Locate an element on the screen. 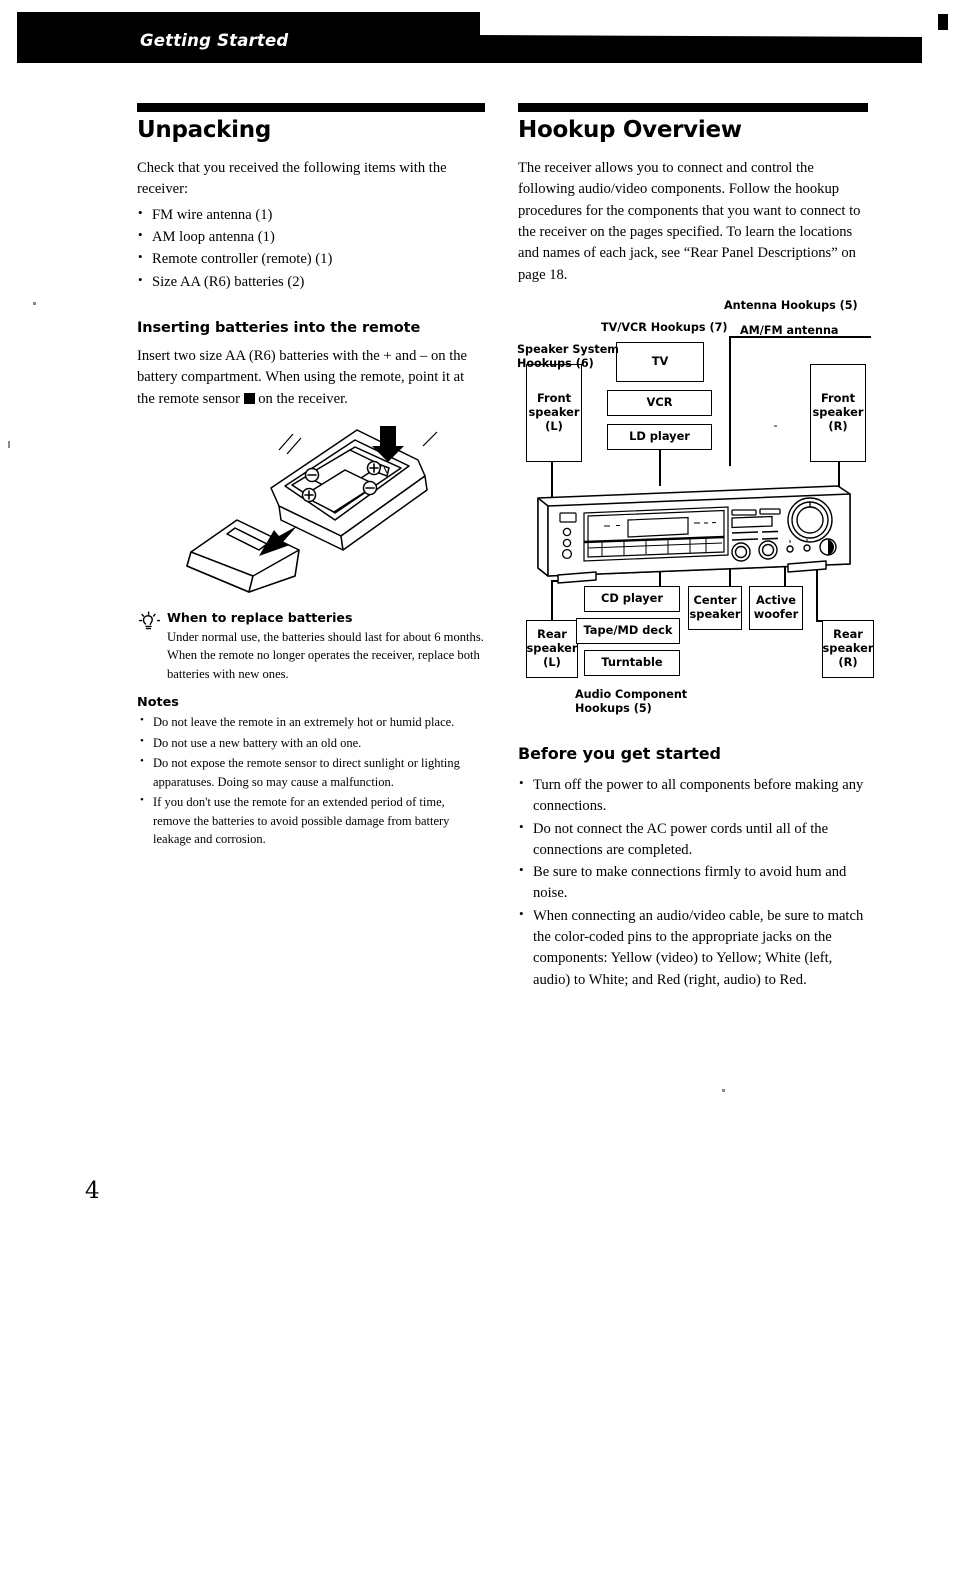  box-label: Turntable is located at coordinates (632, 661).